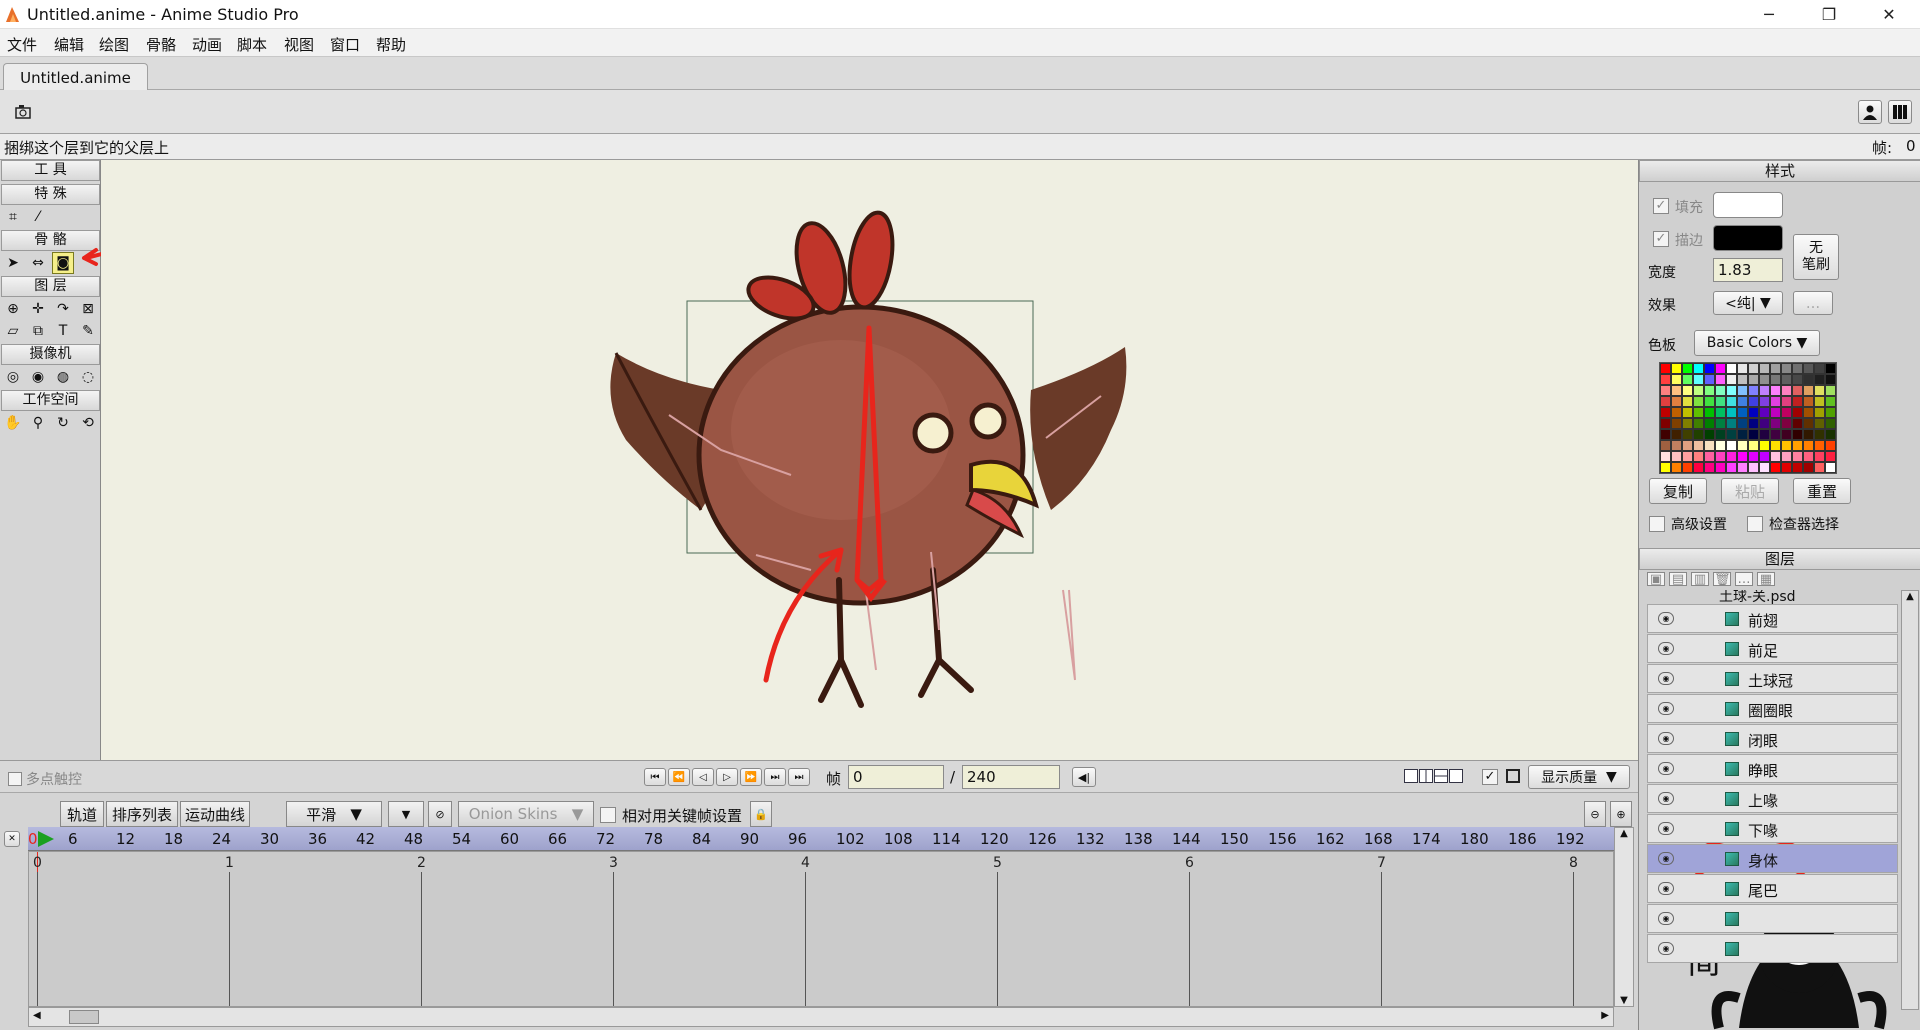 This screenshot has height=1030, width=1920. I want to click on layer-row: ◉ 前足, so click(1772, 648).